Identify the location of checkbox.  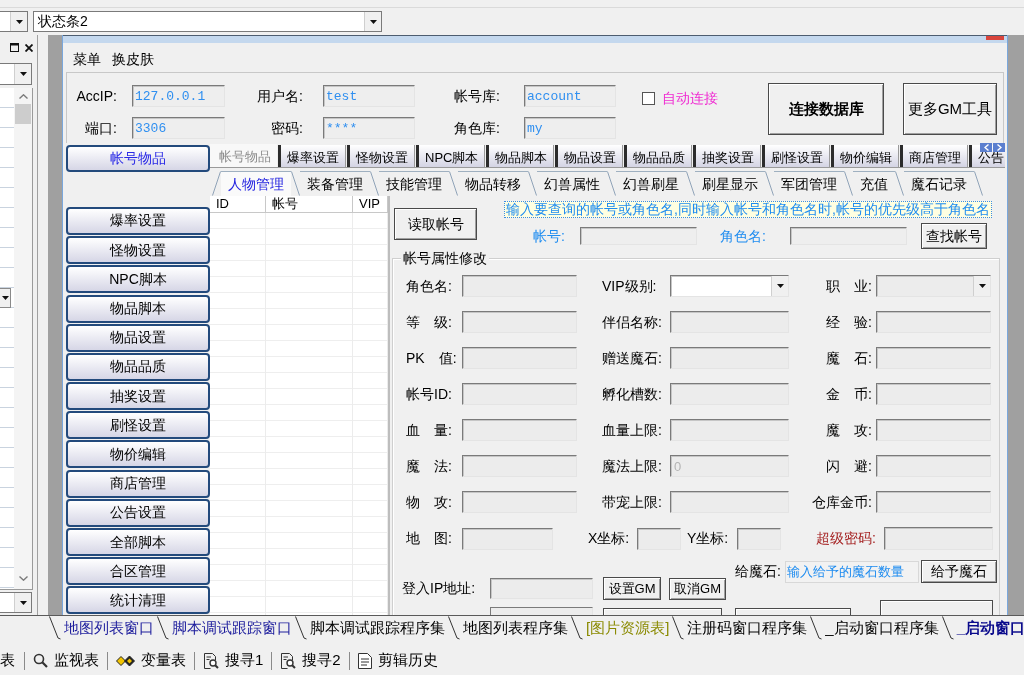
(648, 98).